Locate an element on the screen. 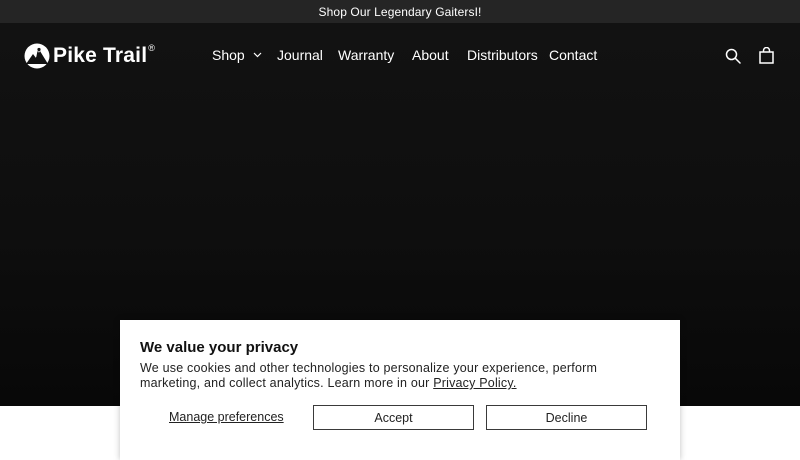  nav-item-shop-label: Shop is located at coordinates (228, 55).